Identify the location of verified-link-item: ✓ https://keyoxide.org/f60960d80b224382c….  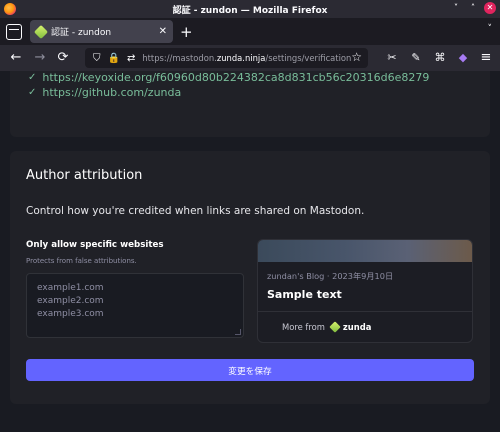
(228, 77).